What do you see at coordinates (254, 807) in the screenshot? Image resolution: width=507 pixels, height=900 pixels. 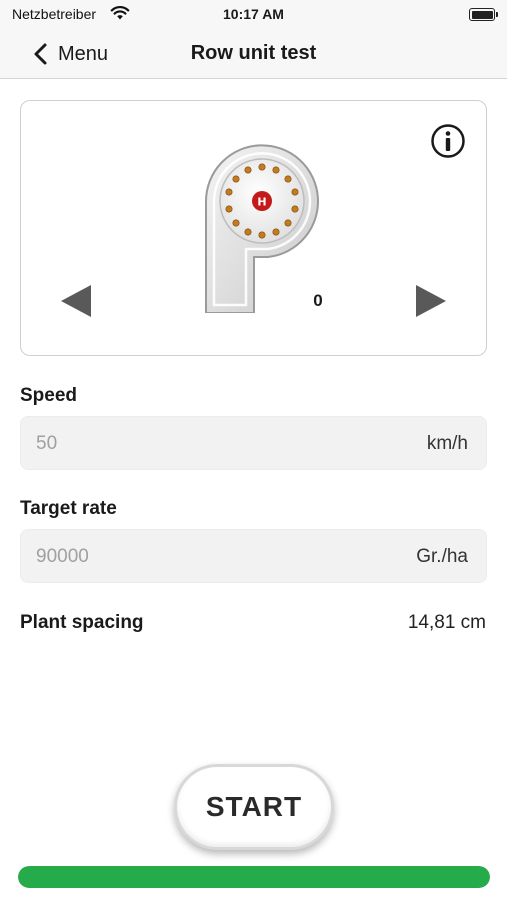 I see `start-button: START` at bounding box center [254, 807].